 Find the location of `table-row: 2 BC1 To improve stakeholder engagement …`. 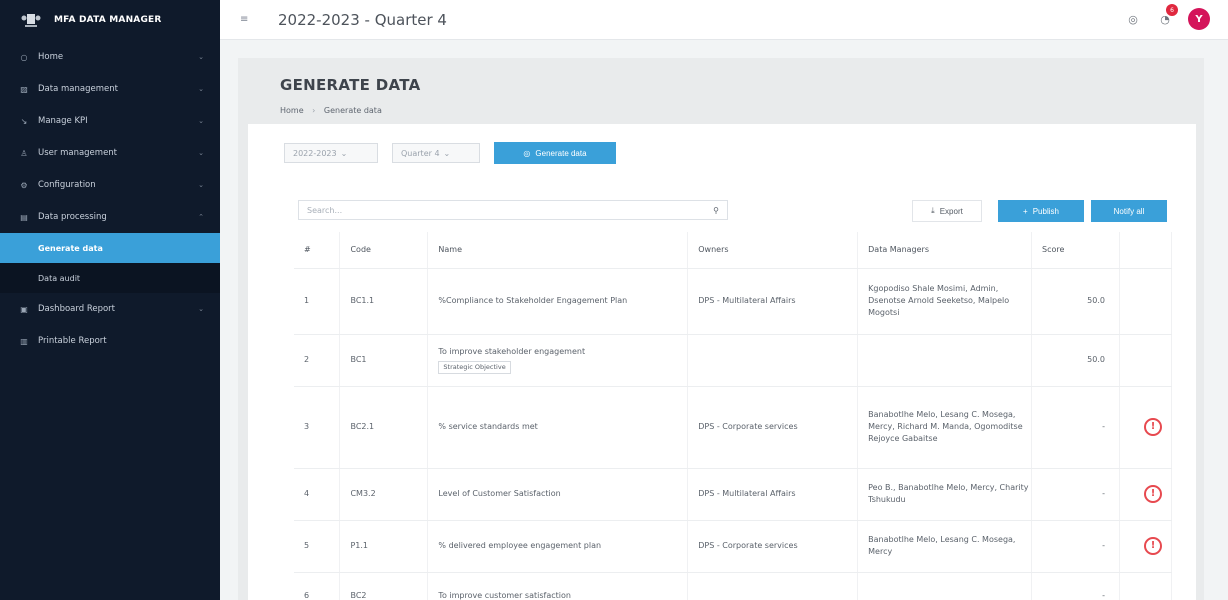

table-row: 2 BC1 To improve stakeholder engagement … is located at coordinates (733, 360).